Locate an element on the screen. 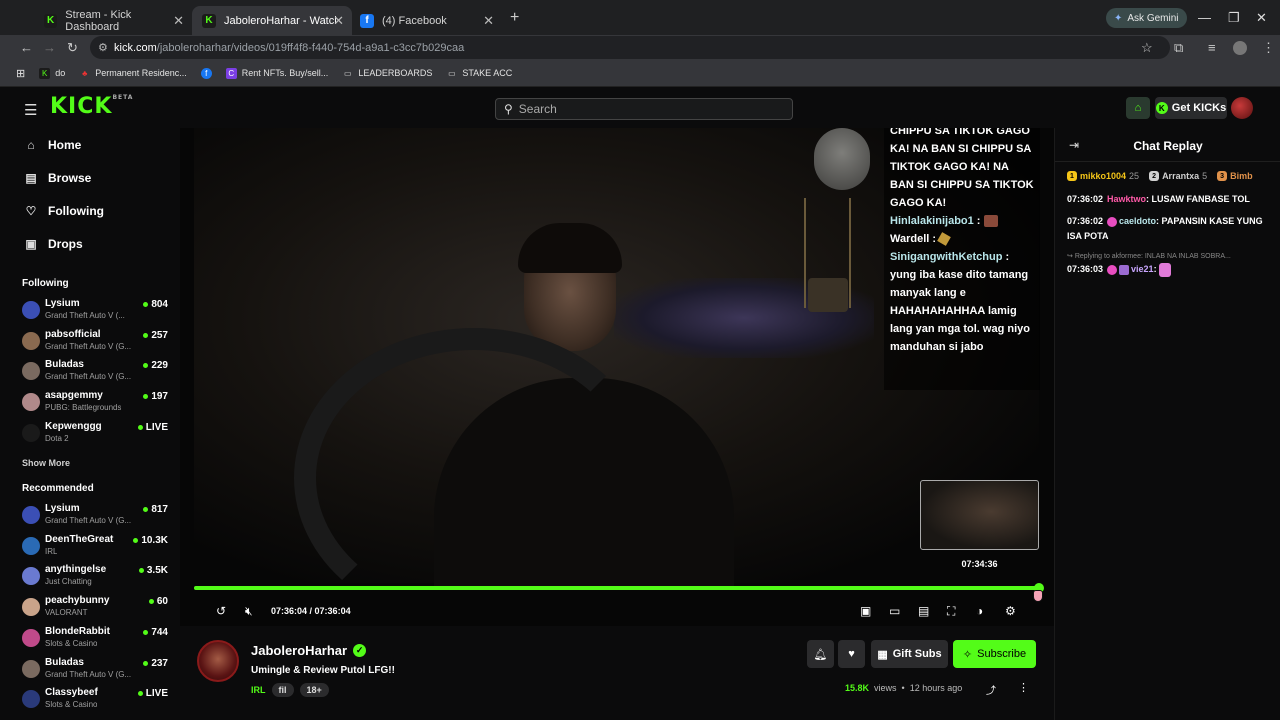 Image resolution: width=1280 pixels, height=720 pixels. chat-header: ⇥ Chat Replay is located at coordinates (1167, 145).